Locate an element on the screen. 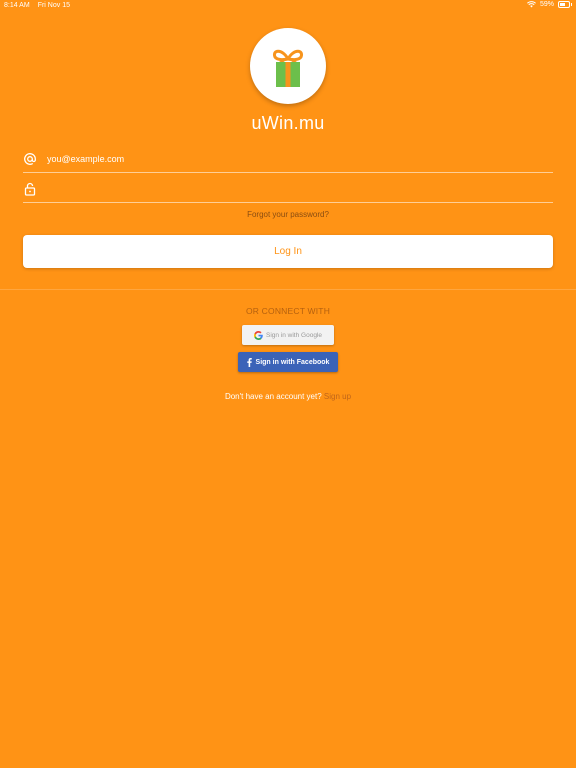  status-date: Fri Nov 15 is located at coordinates (53, 5).